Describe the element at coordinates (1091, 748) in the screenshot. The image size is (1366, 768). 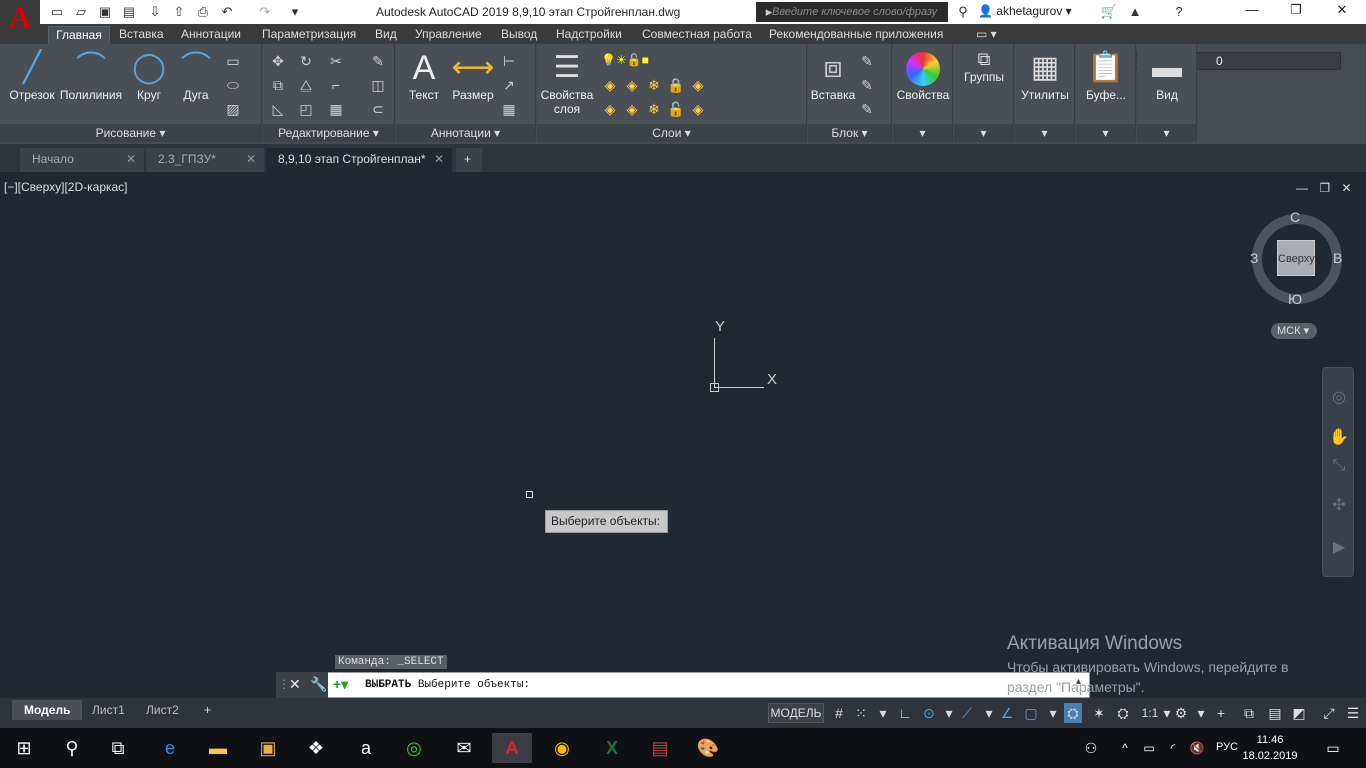
I see `people-icon: ⚇` at that location.